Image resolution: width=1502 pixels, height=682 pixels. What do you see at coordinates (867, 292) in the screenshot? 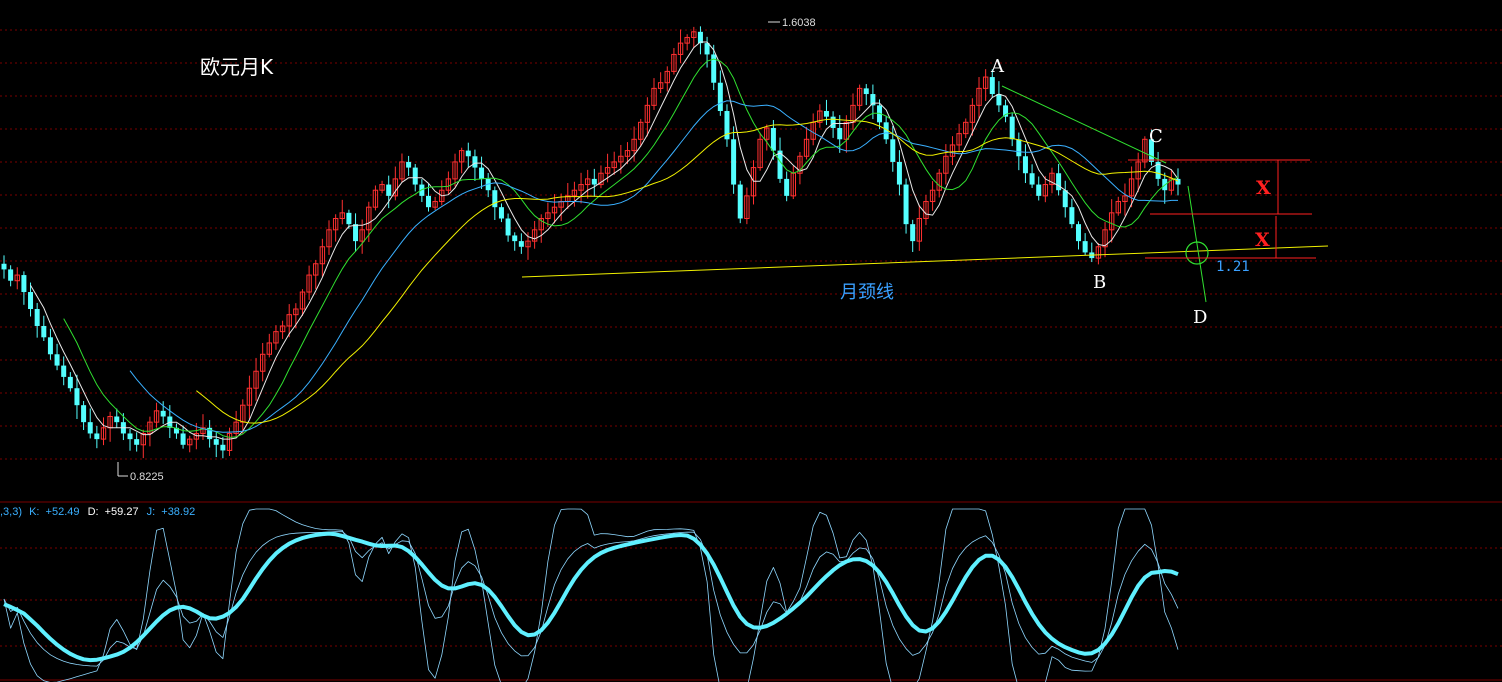
I see `neckline-label: 月颈线` at bounding box center [867, 292].